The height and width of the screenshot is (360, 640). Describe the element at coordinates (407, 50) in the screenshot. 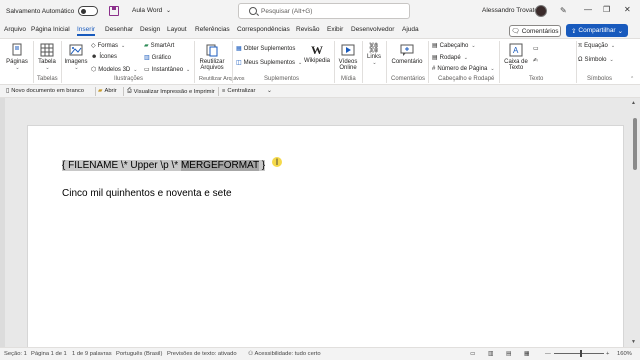

I see `comment-icon` at that location.